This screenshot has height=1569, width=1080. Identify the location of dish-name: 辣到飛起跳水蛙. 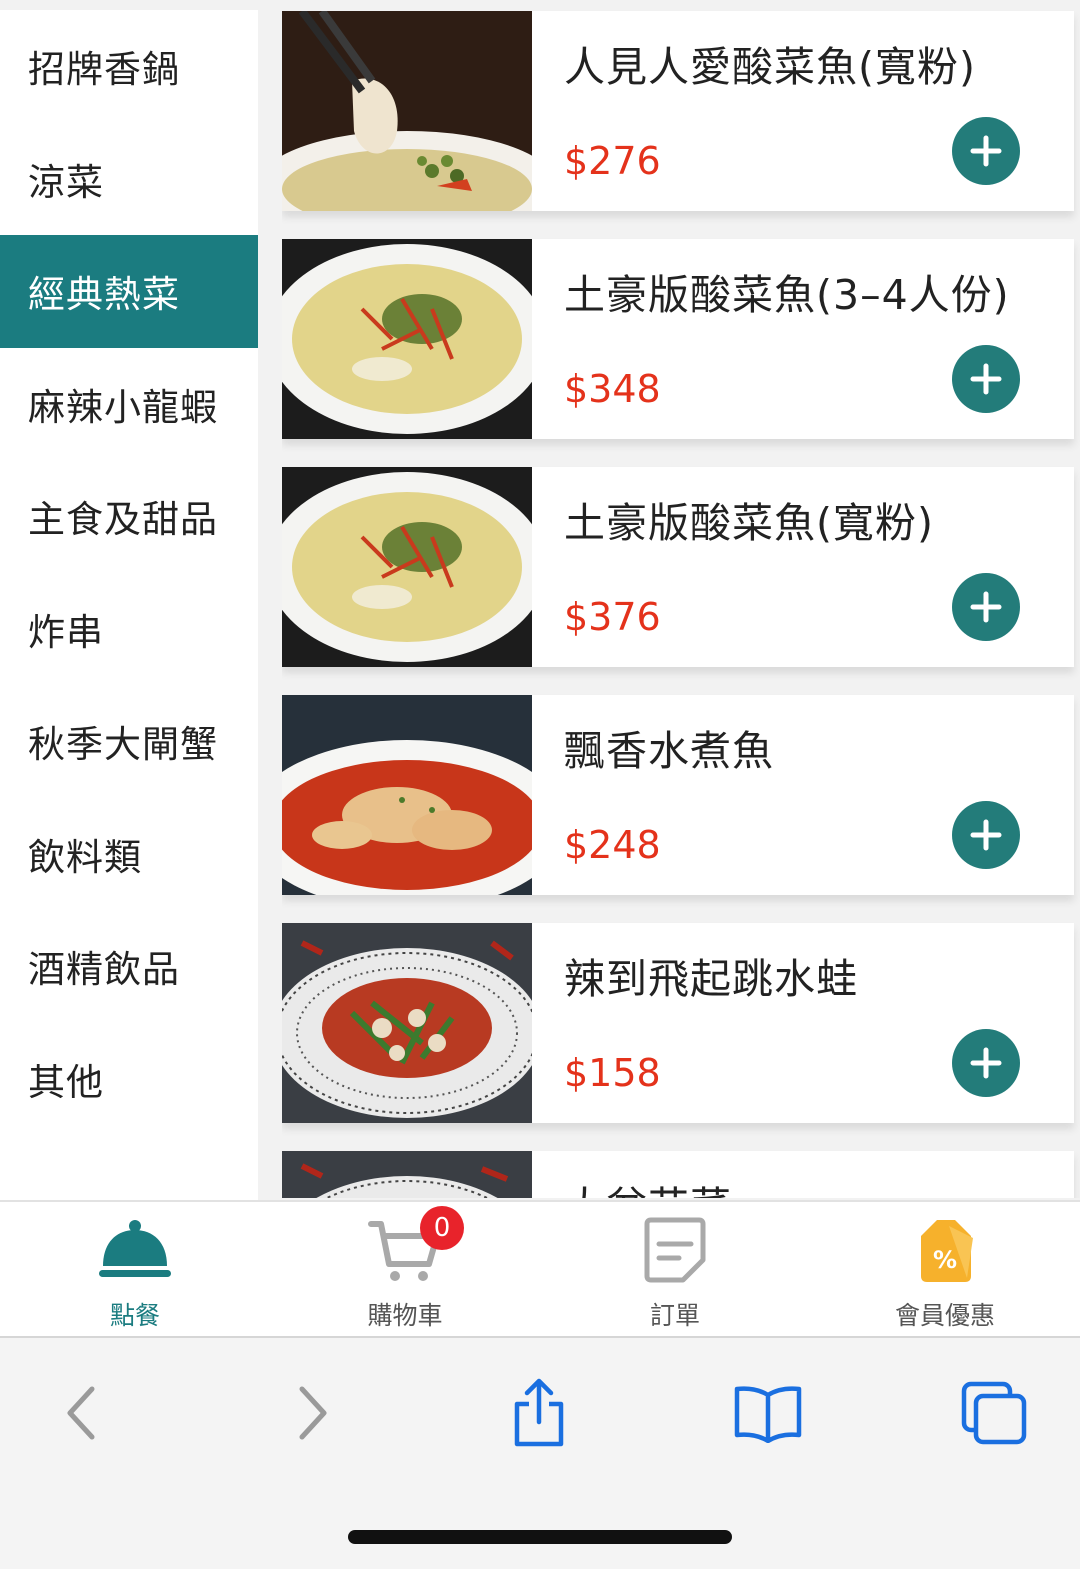
(711, 979).